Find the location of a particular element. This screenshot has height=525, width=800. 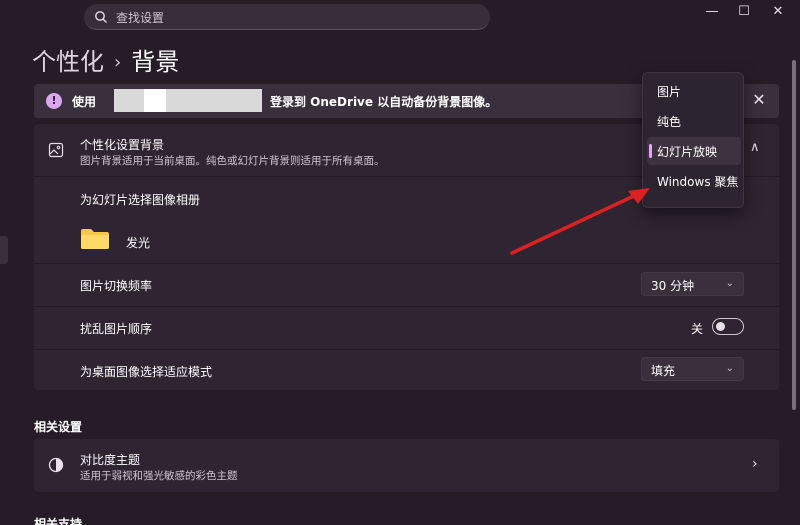

interval-row: 图片切换频率 30 分钟 ⌄ is located at coordinates (406, 285).